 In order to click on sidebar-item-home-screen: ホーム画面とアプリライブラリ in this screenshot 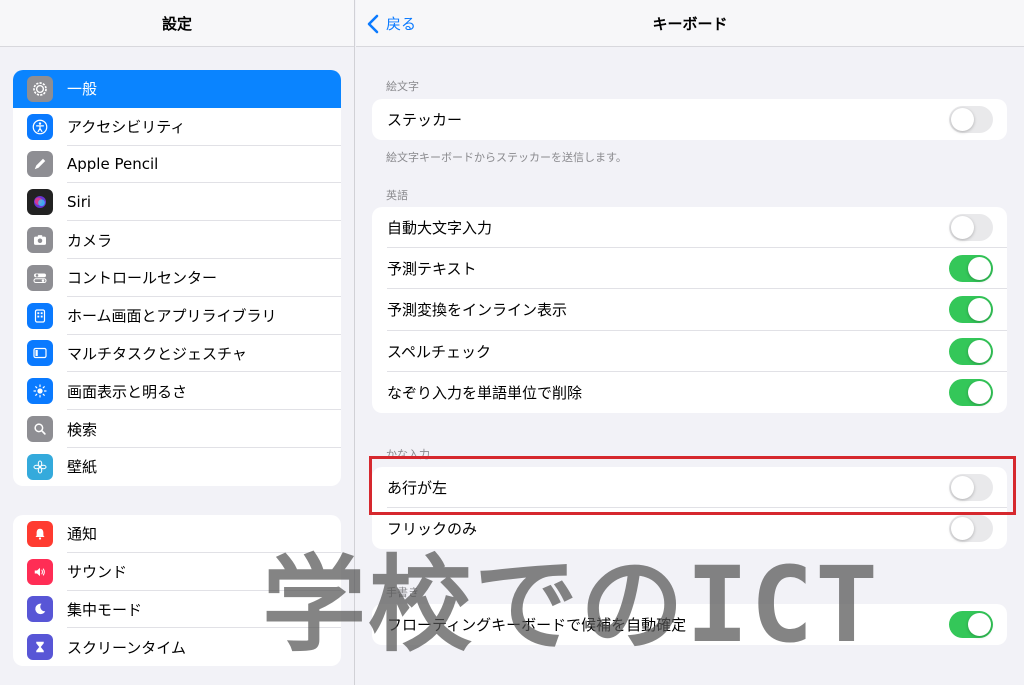, I will do `click(177, 316)`.